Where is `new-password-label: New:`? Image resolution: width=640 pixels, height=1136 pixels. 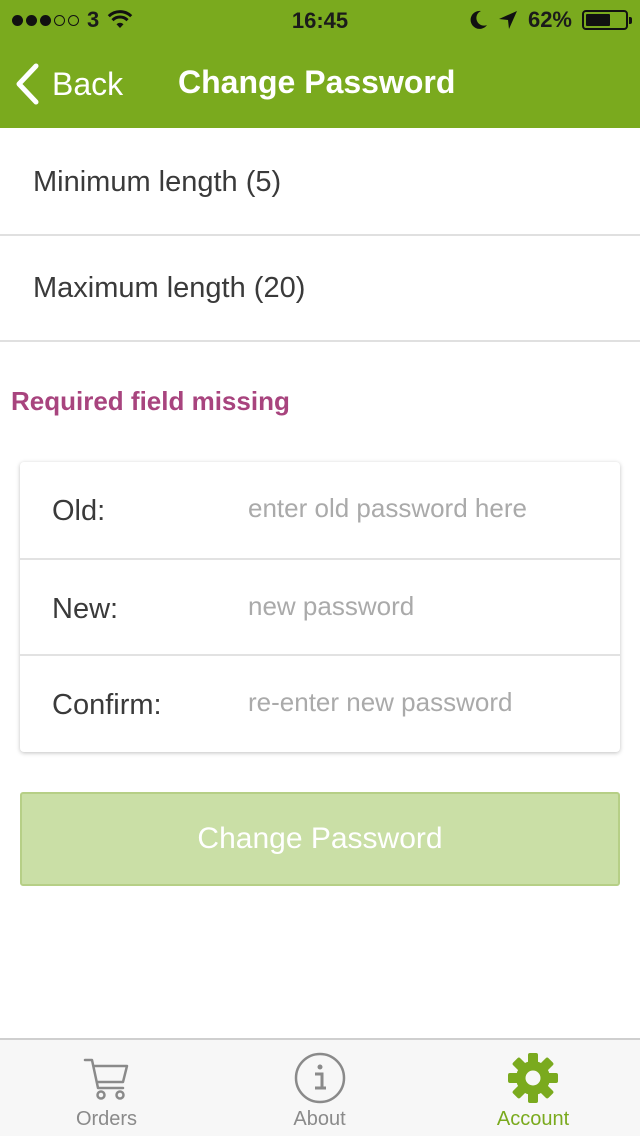 new-password-label: New: is located at coordinates (85, 609).